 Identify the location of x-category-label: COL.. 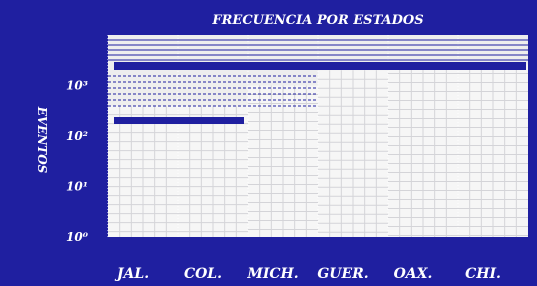
(203, 274).